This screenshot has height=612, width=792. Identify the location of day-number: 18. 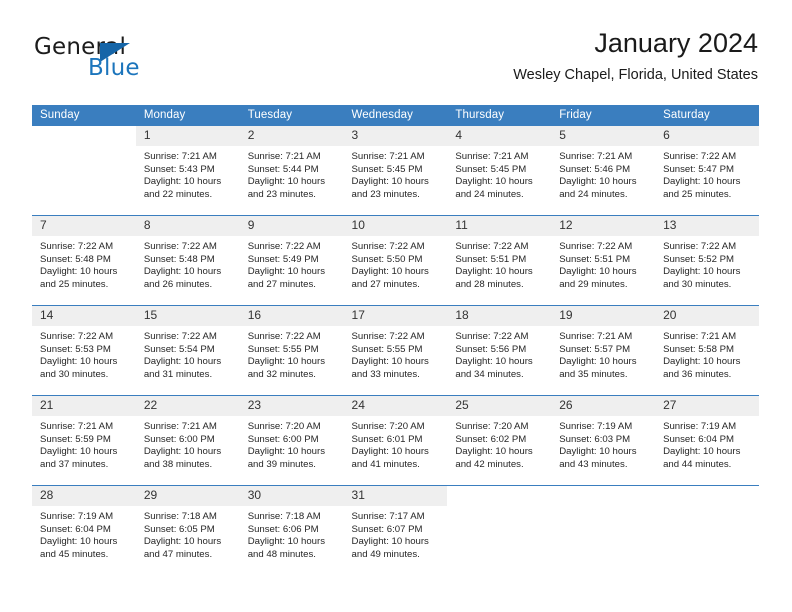
(499, 316).